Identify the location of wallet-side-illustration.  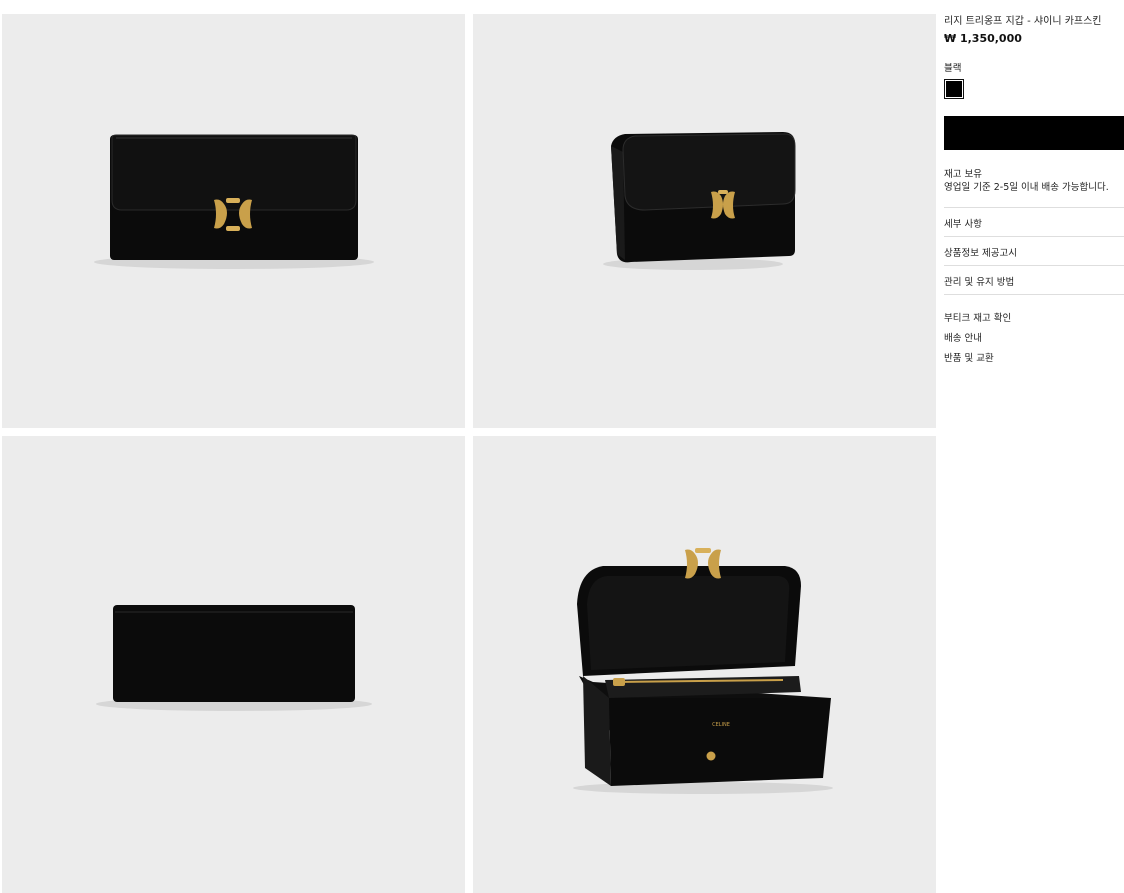
(699, 201).